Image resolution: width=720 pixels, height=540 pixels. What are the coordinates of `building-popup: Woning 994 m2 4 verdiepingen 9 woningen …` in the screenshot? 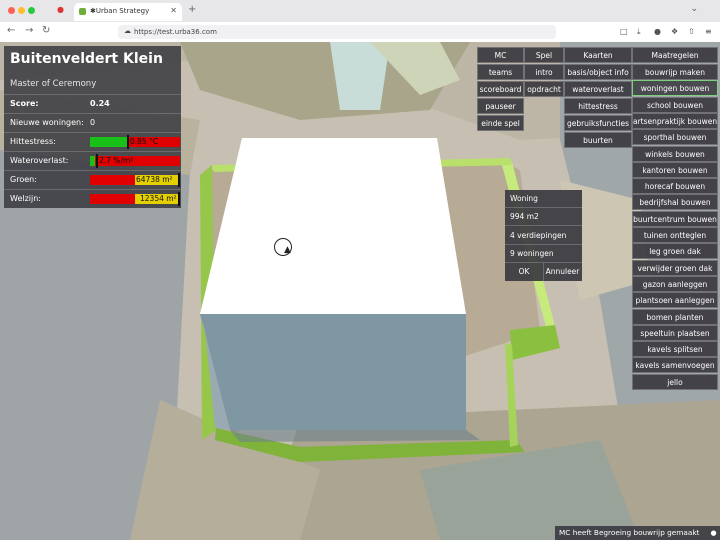 It's located at (543, 235).